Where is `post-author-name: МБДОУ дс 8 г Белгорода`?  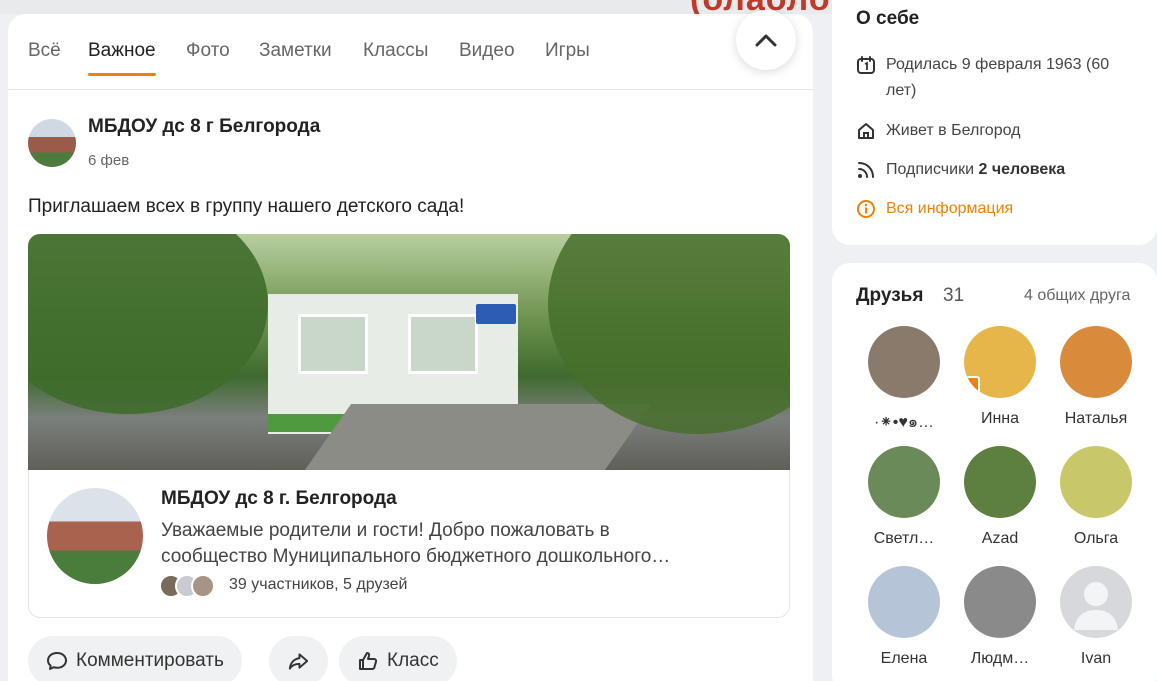
post-author-name: МБДОУ дс 8 г Белгорода is located at coordinates (204, 127).